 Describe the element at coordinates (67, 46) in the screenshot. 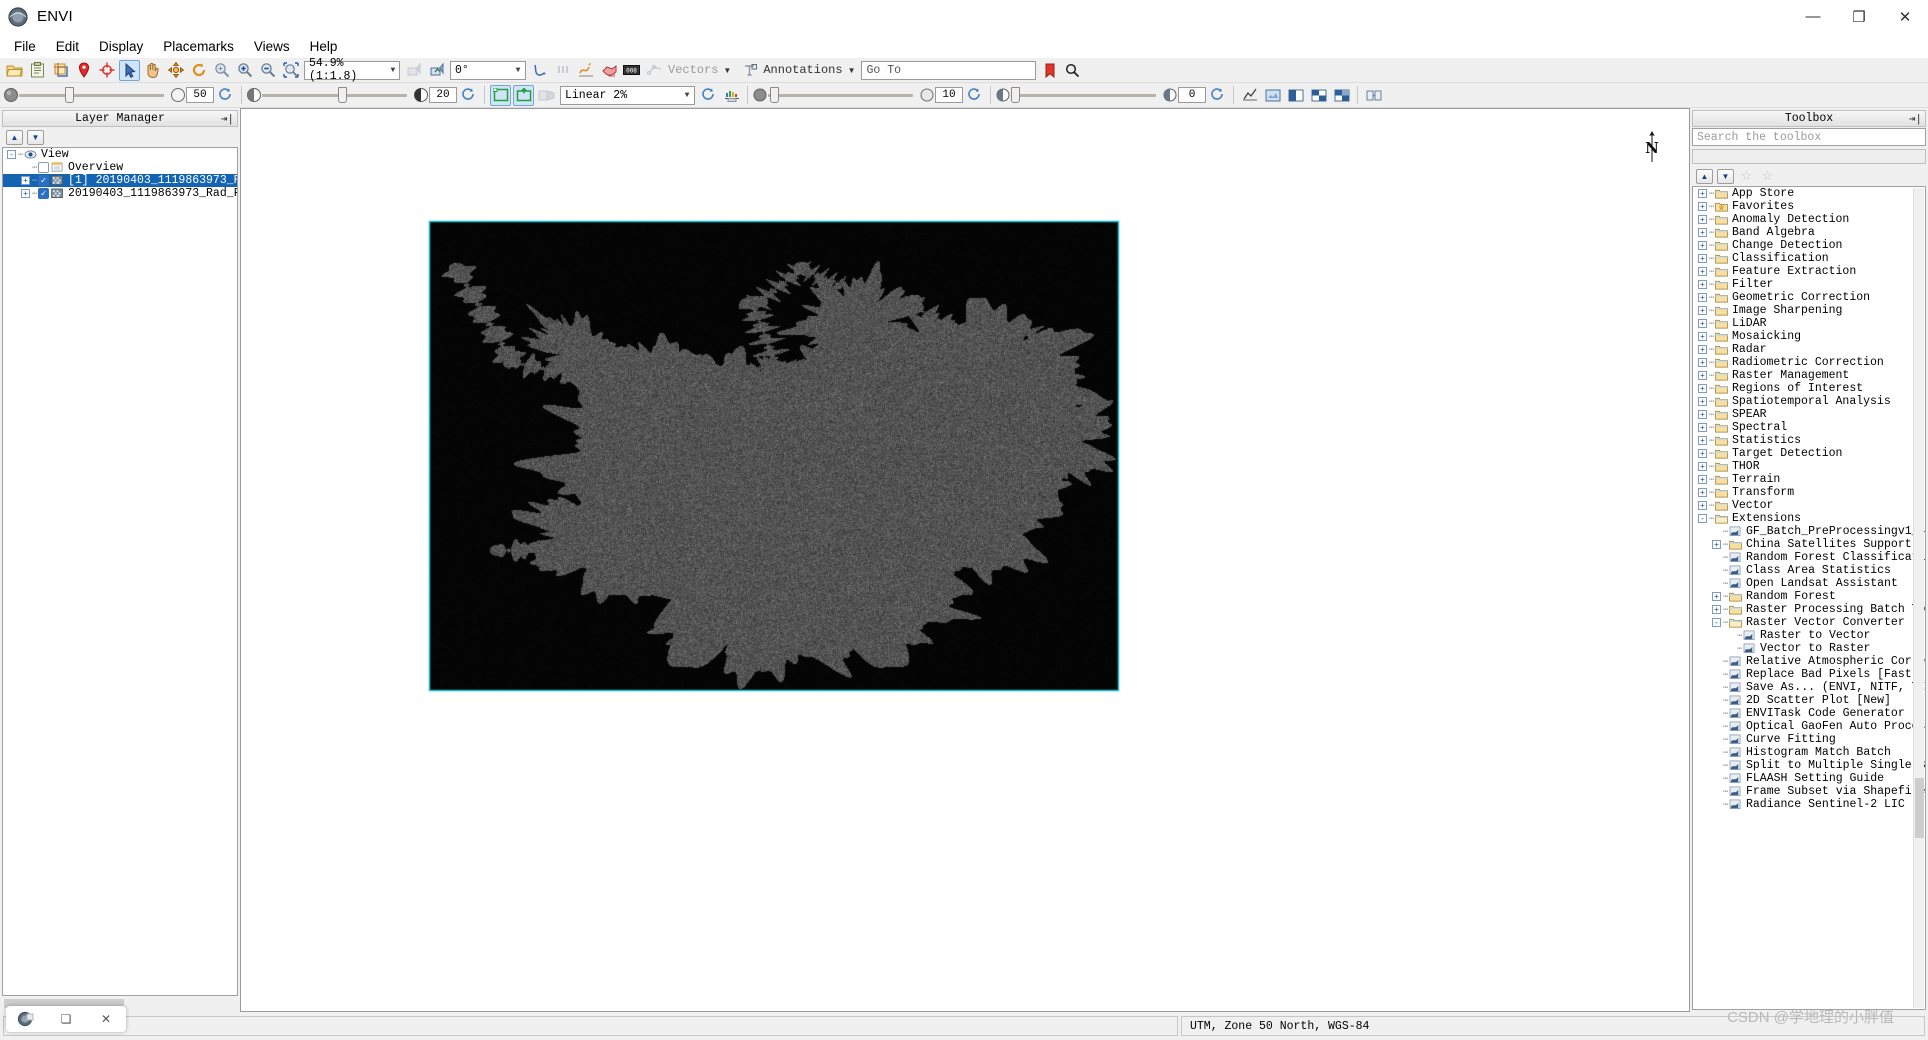

I see `menu-edit: Edit` at that location.